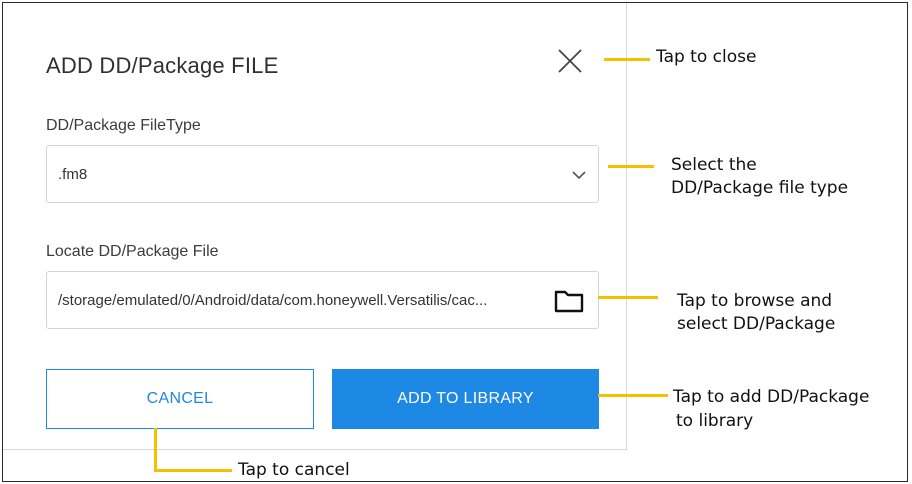  What do you see at coordinates (294, 470) in the screenshot?
I see `cancel-callout-text: Tap to cancel` at bounding box center [294, 470].